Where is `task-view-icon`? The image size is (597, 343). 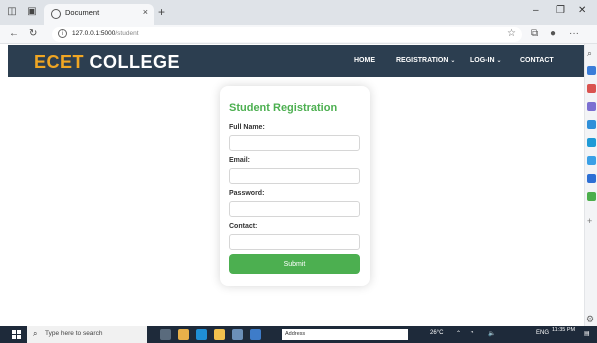 task-view-icon is located at coordinates (165, 334).